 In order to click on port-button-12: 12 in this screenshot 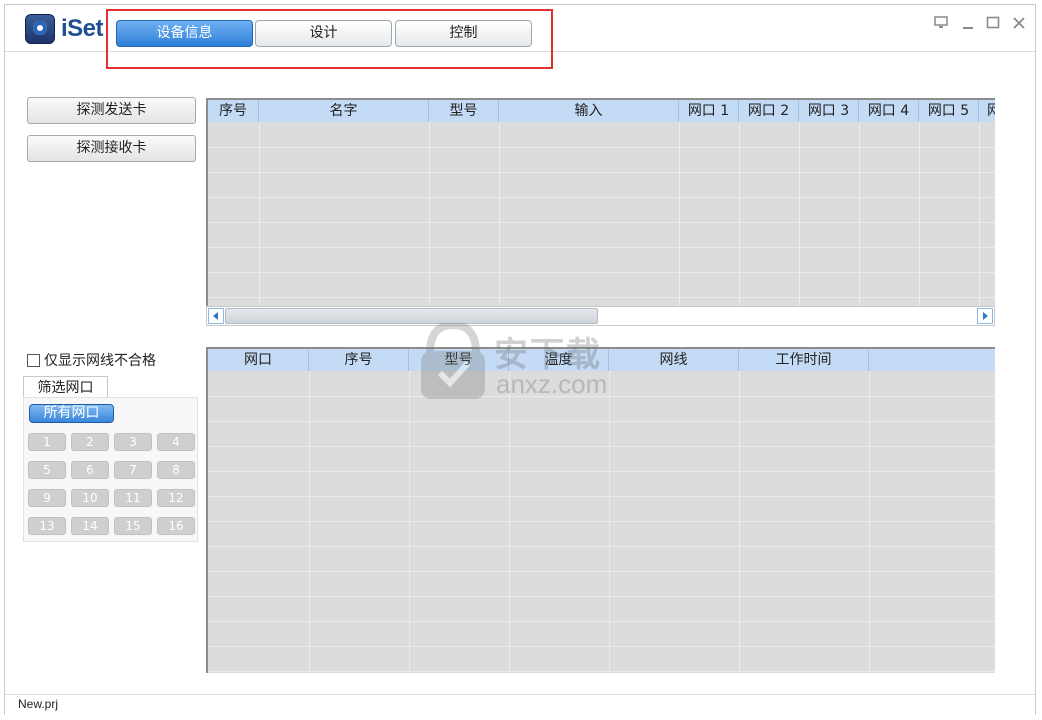, I will do `click(176, 498)`.